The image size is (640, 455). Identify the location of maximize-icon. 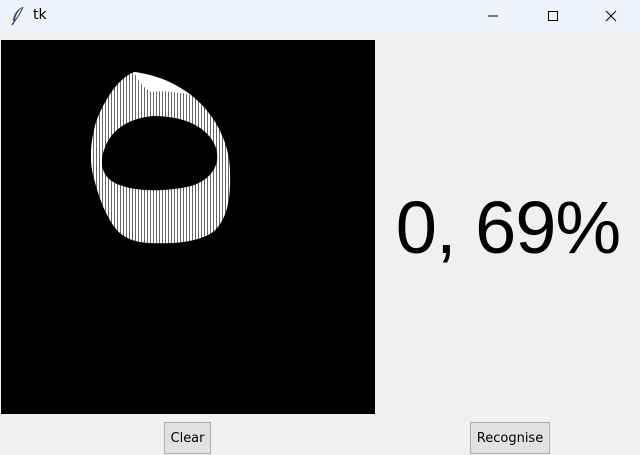
(553, 16).